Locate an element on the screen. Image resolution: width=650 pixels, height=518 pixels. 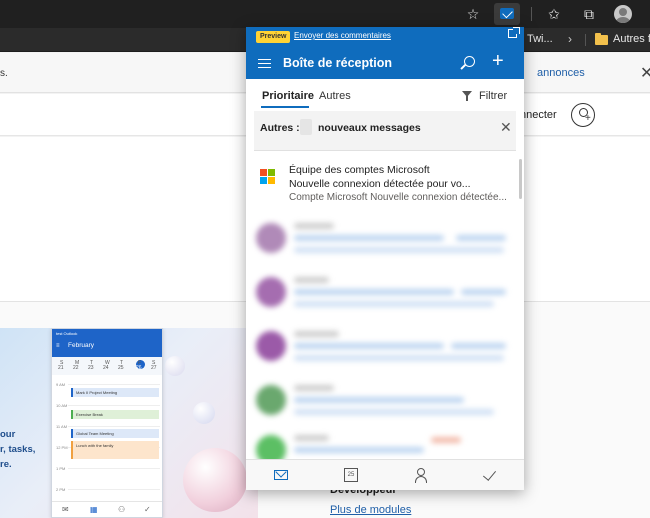
day-number: 24 is located at coordinates (106, 368).